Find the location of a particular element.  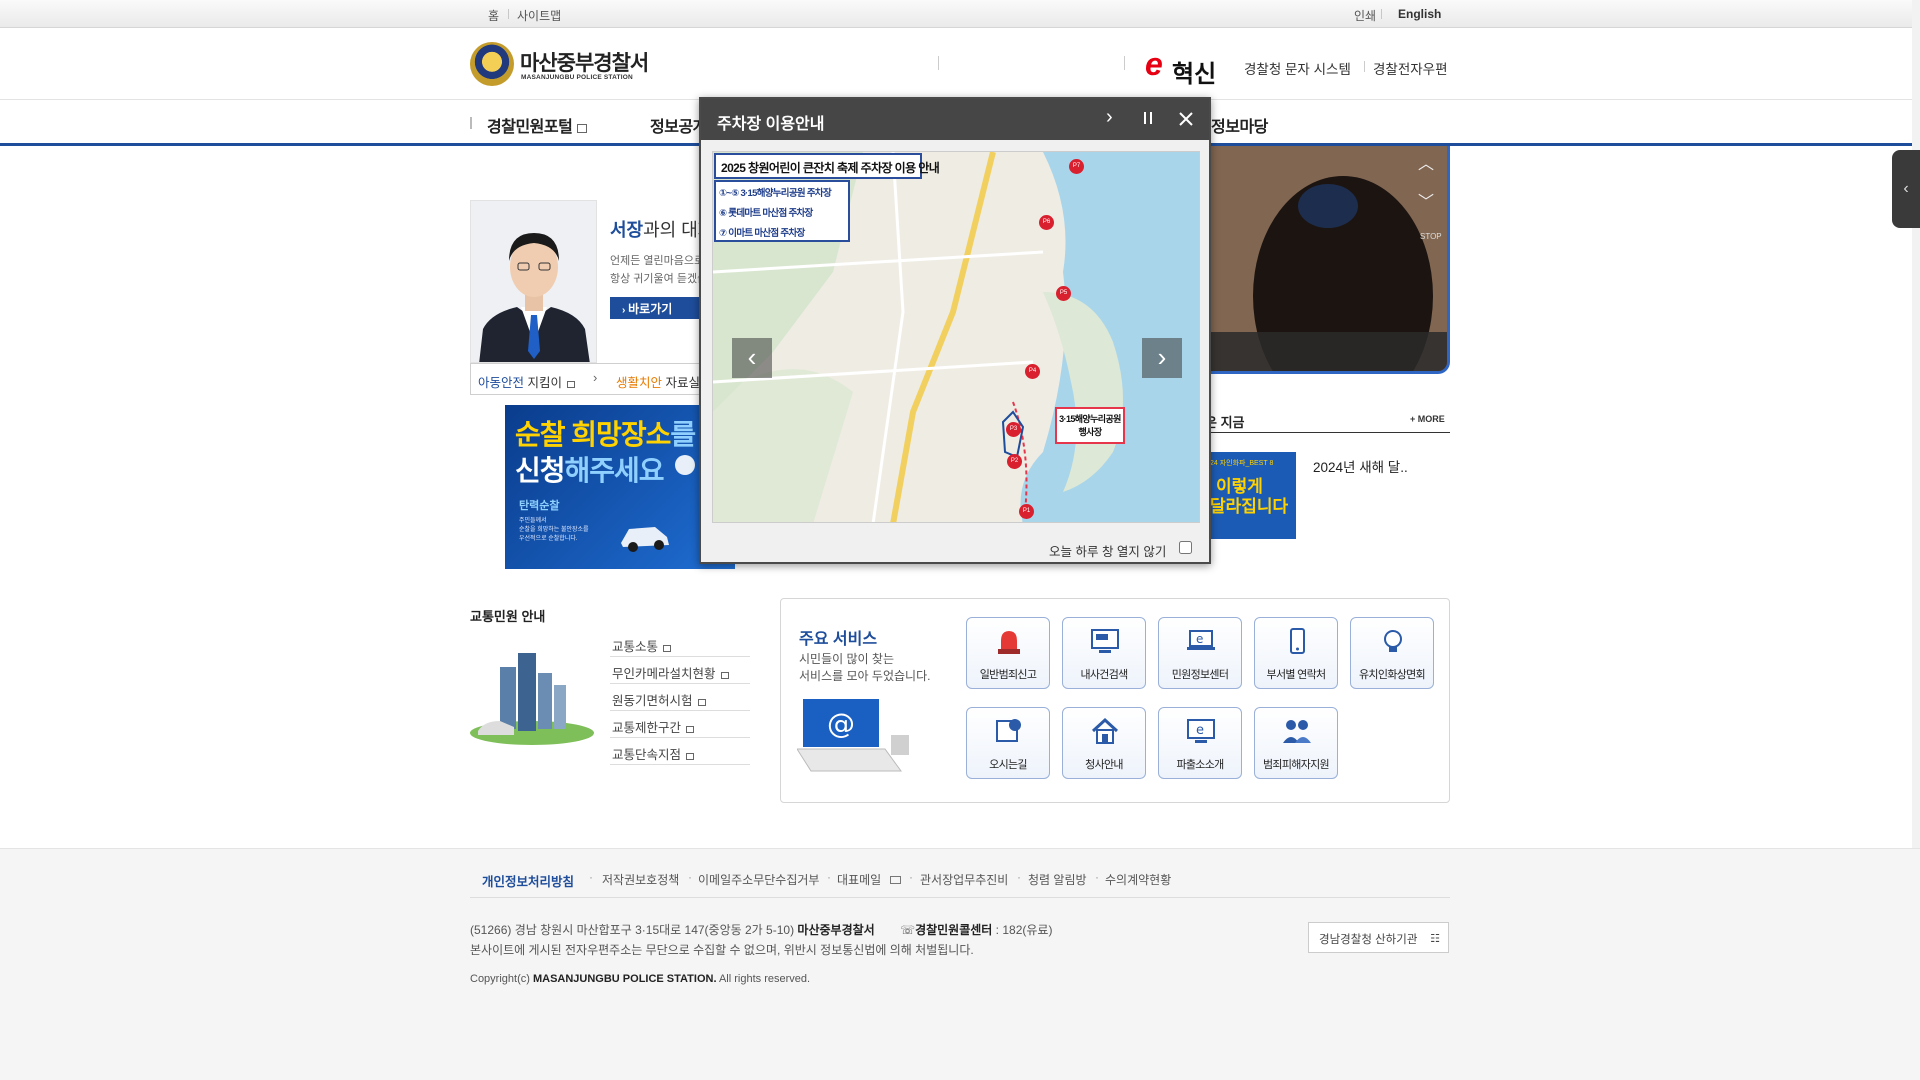

integrity-link: 청렴 알림방 is located at coordinates (1057, 879).